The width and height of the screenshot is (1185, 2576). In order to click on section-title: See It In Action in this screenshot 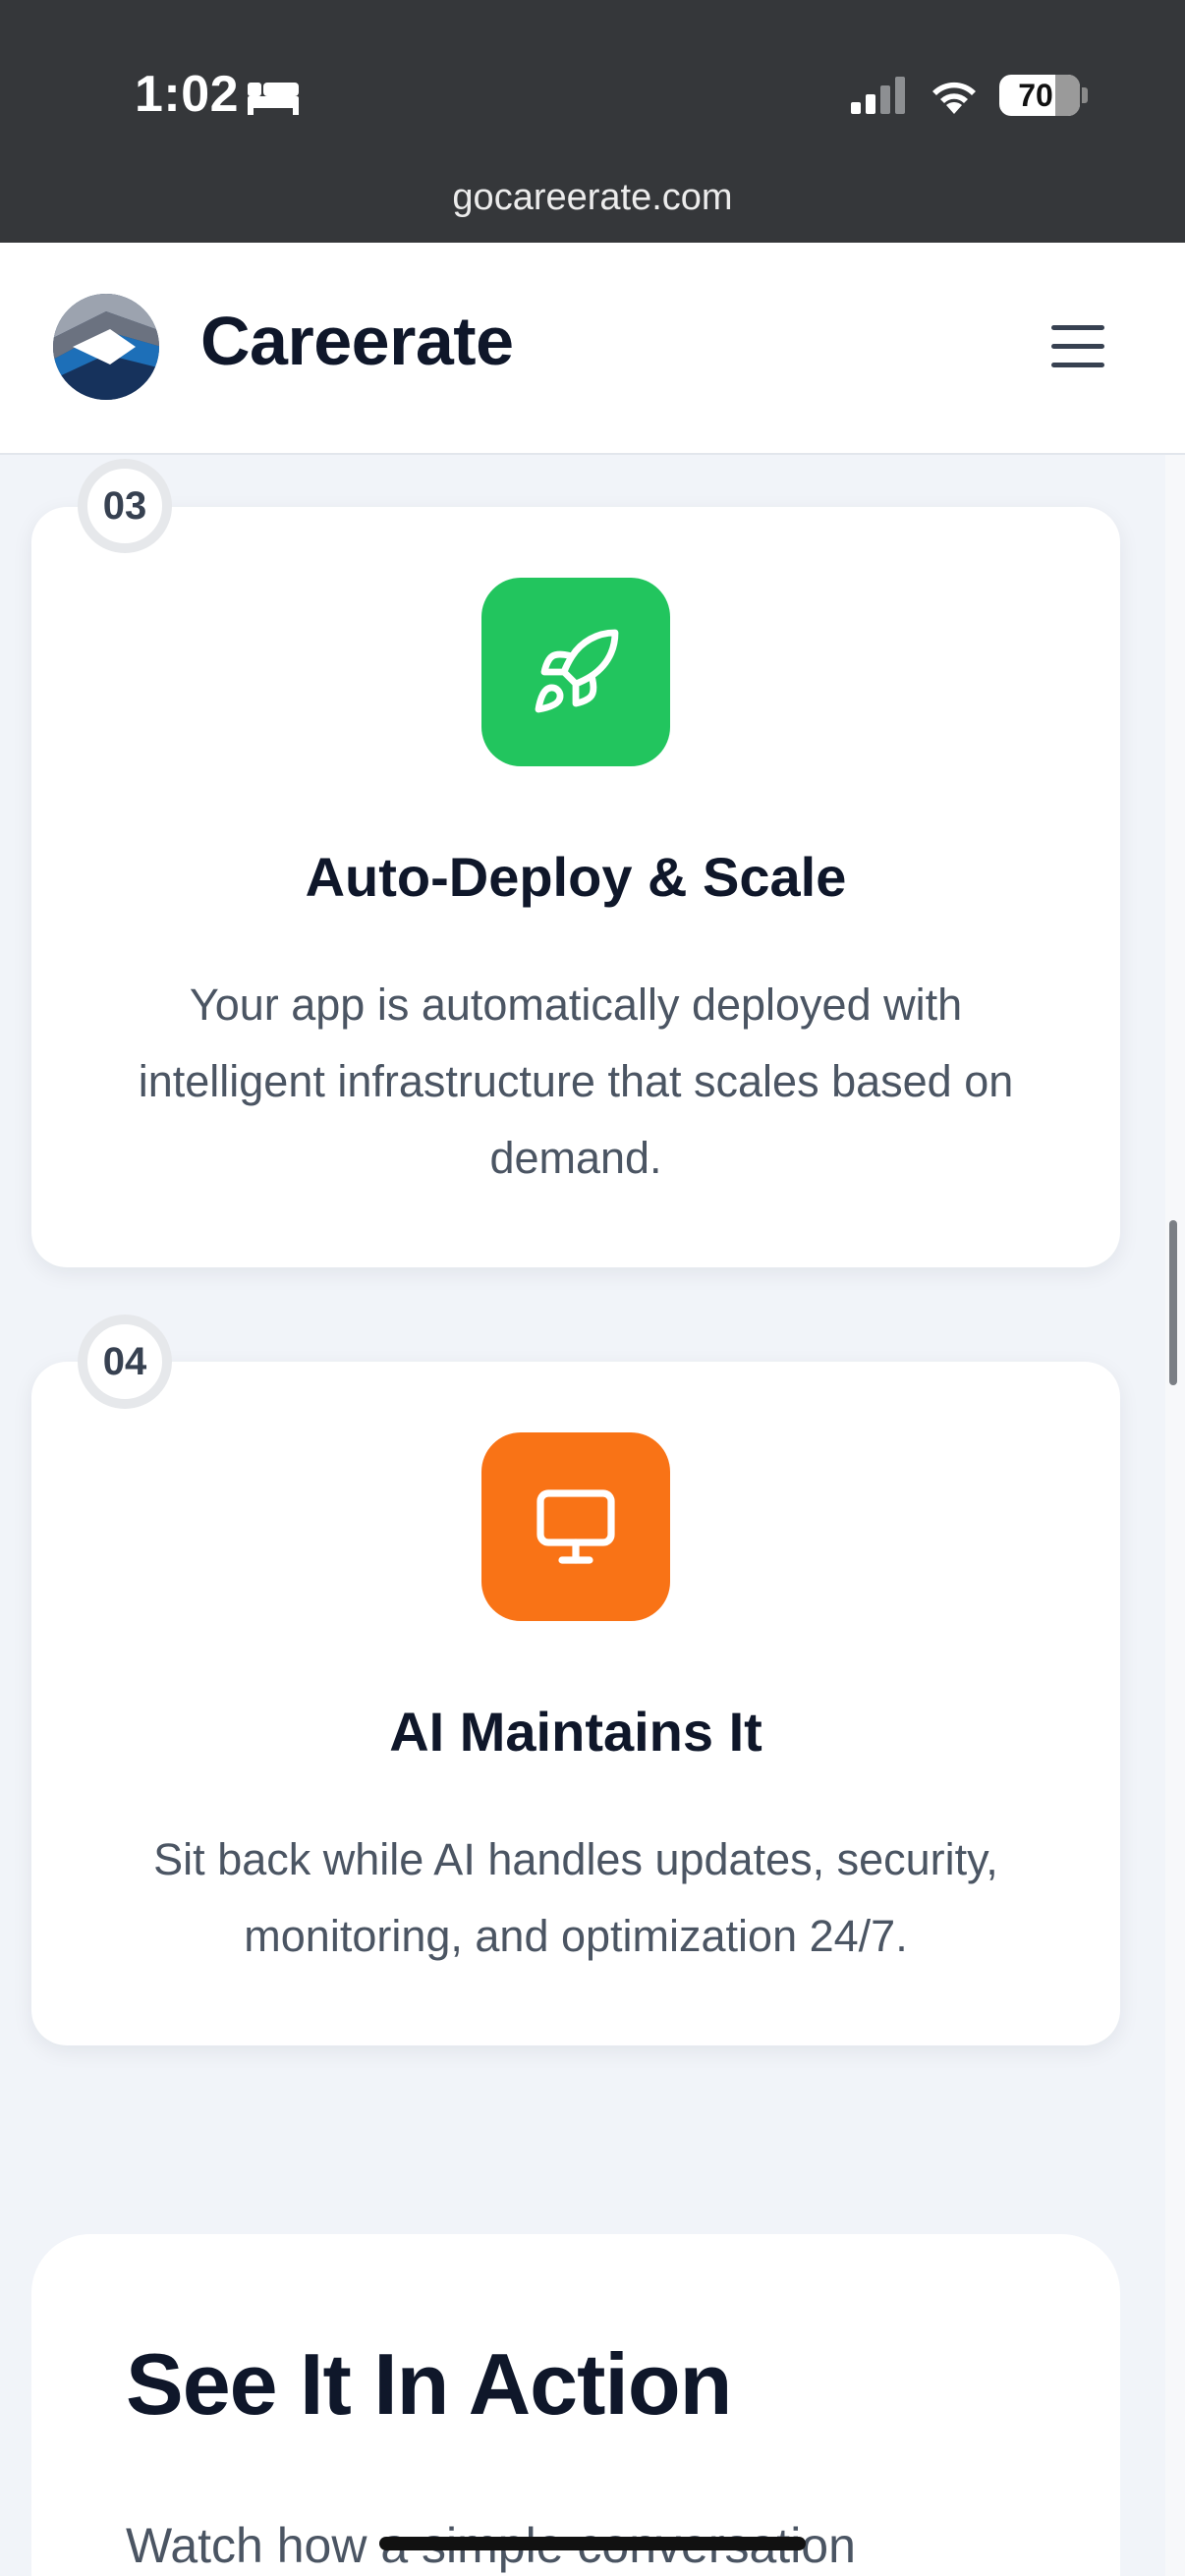, I will do `click(429, 2384)`.